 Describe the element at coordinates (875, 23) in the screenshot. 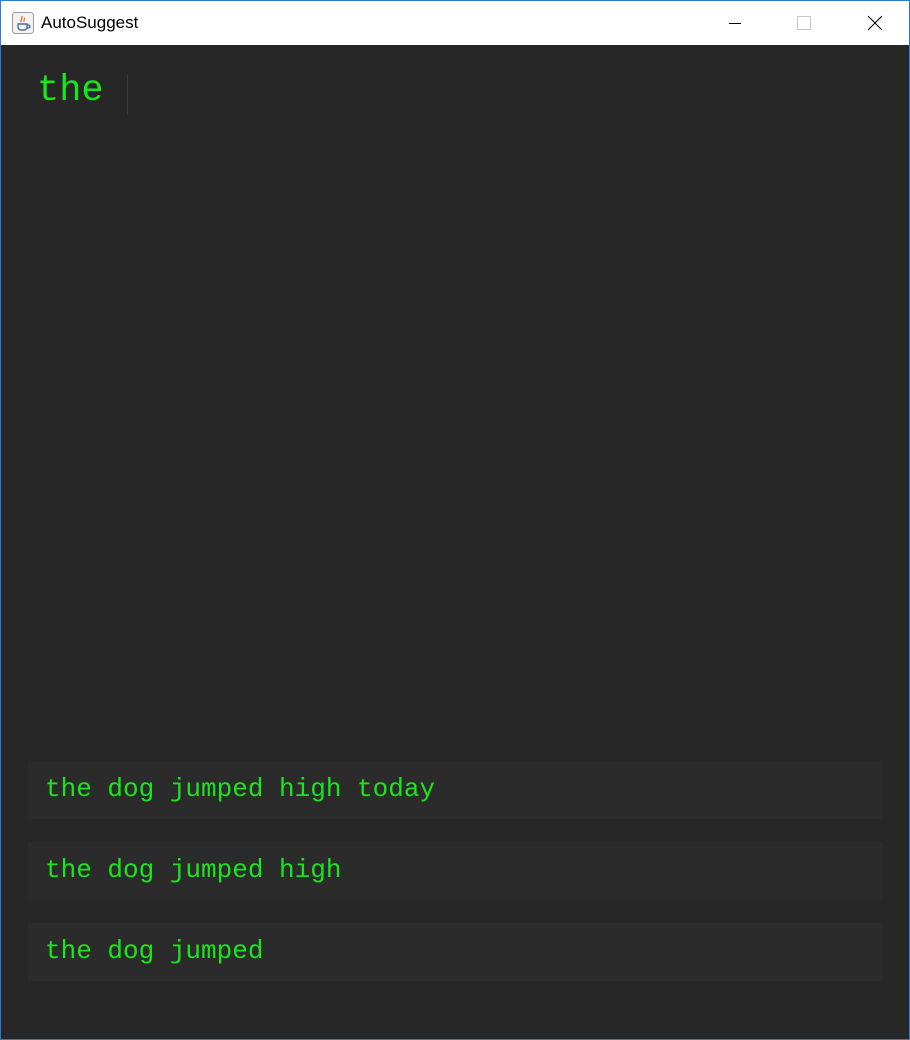

I see `close-button` at that location.